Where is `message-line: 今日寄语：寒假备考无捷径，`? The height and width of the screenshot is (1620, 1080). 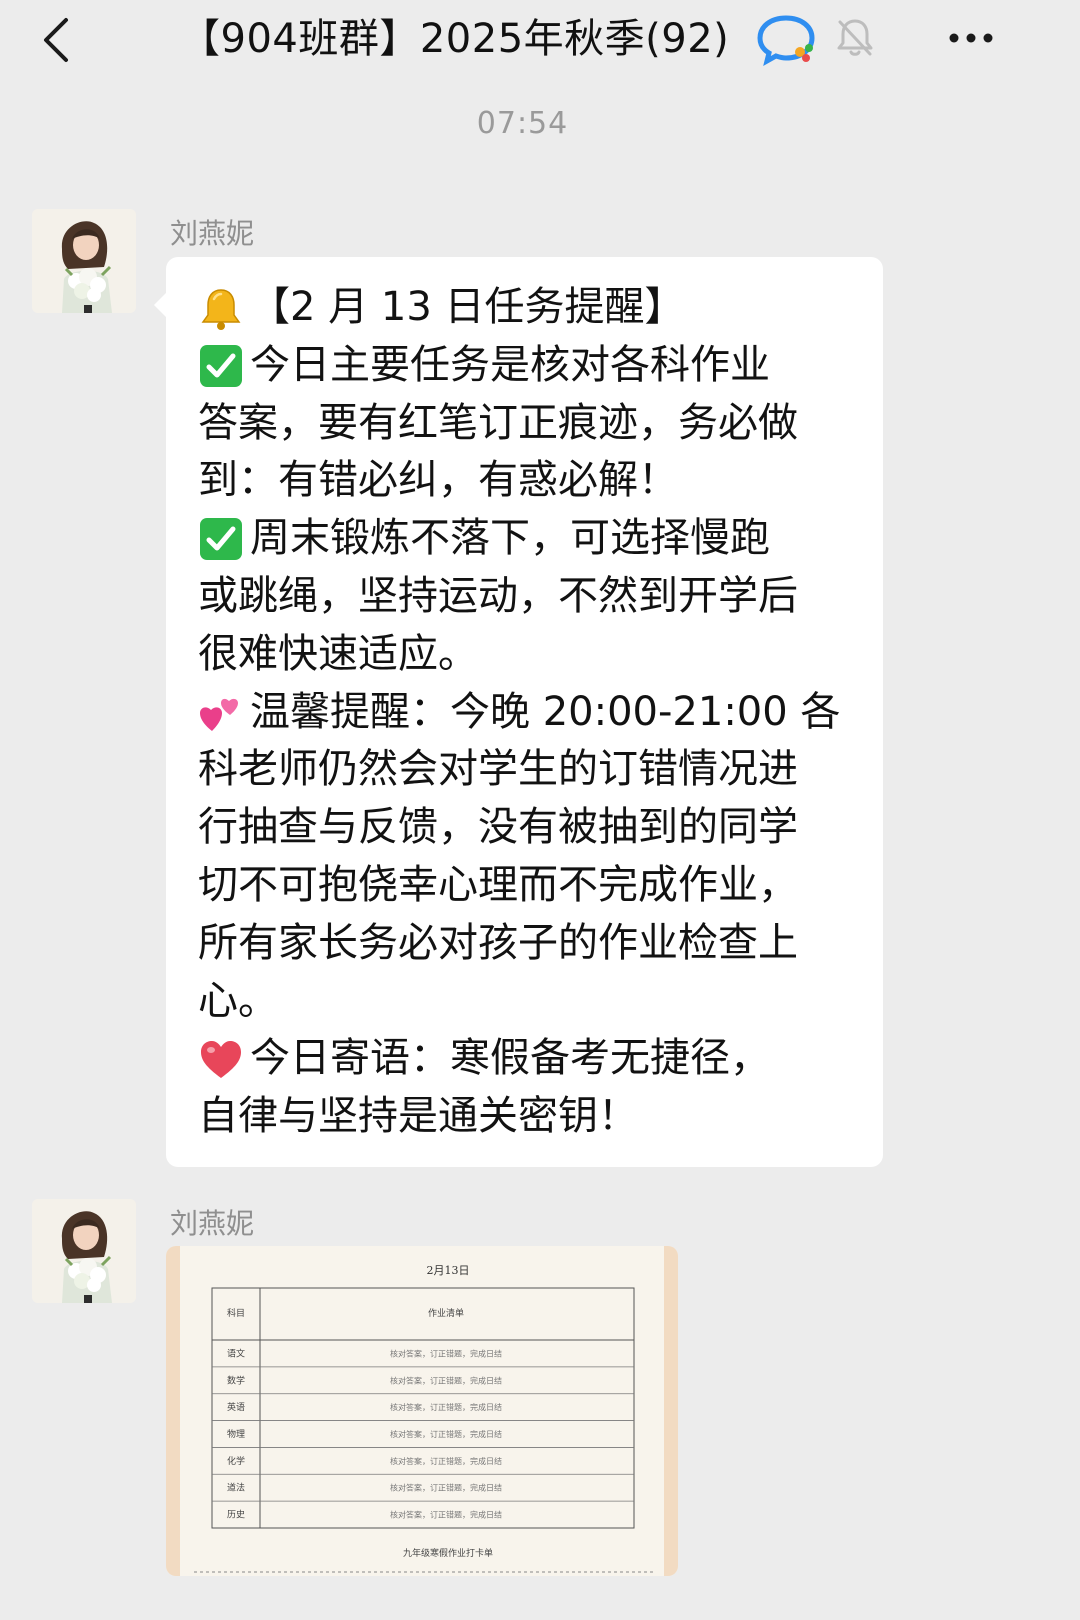 message-line: 今日寄语：寒假备考无捷径， is located at coordinates (526, 1059).